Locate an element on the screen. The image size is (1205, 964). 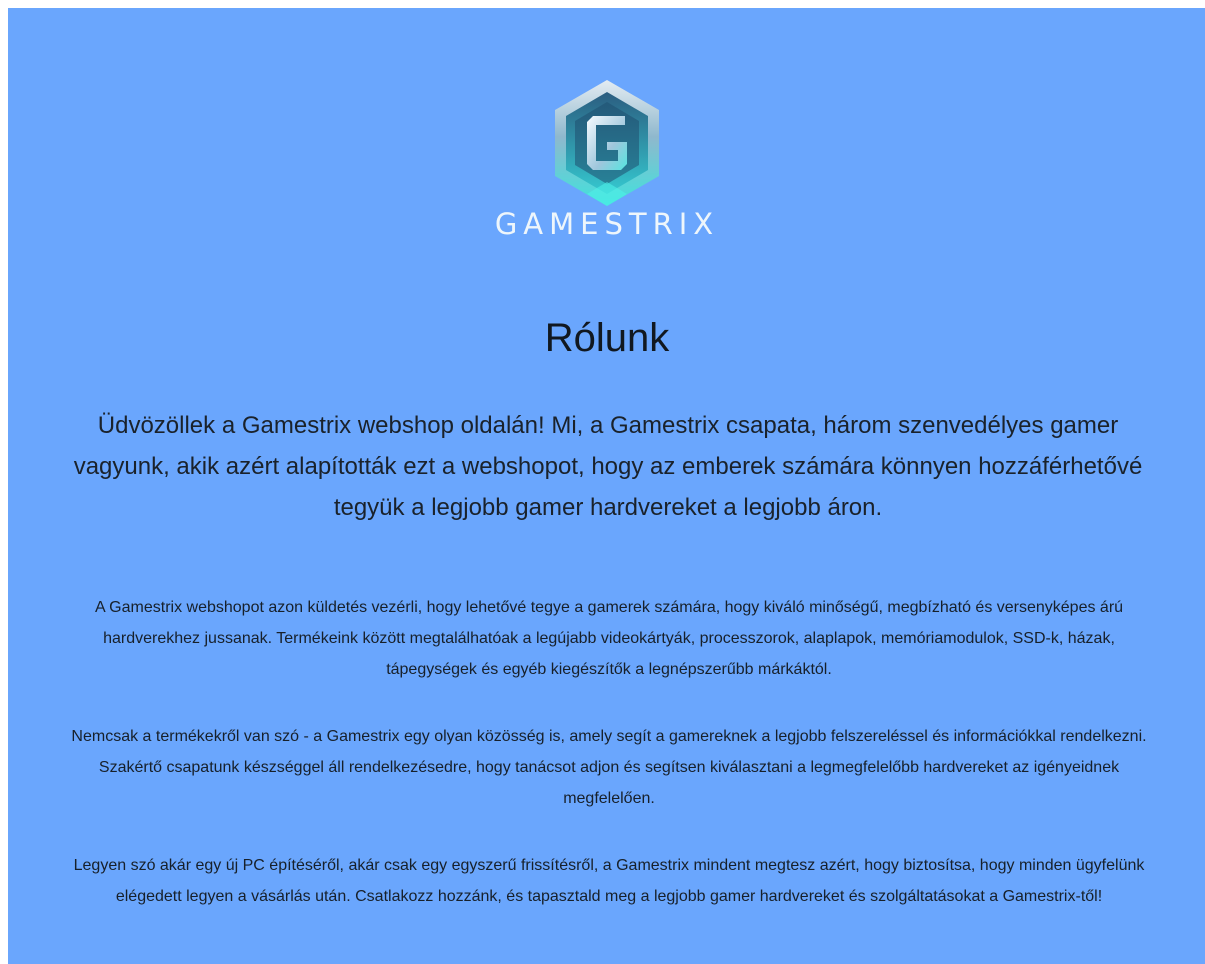
page-title: Rólunk is located at coordinates (607, 338).